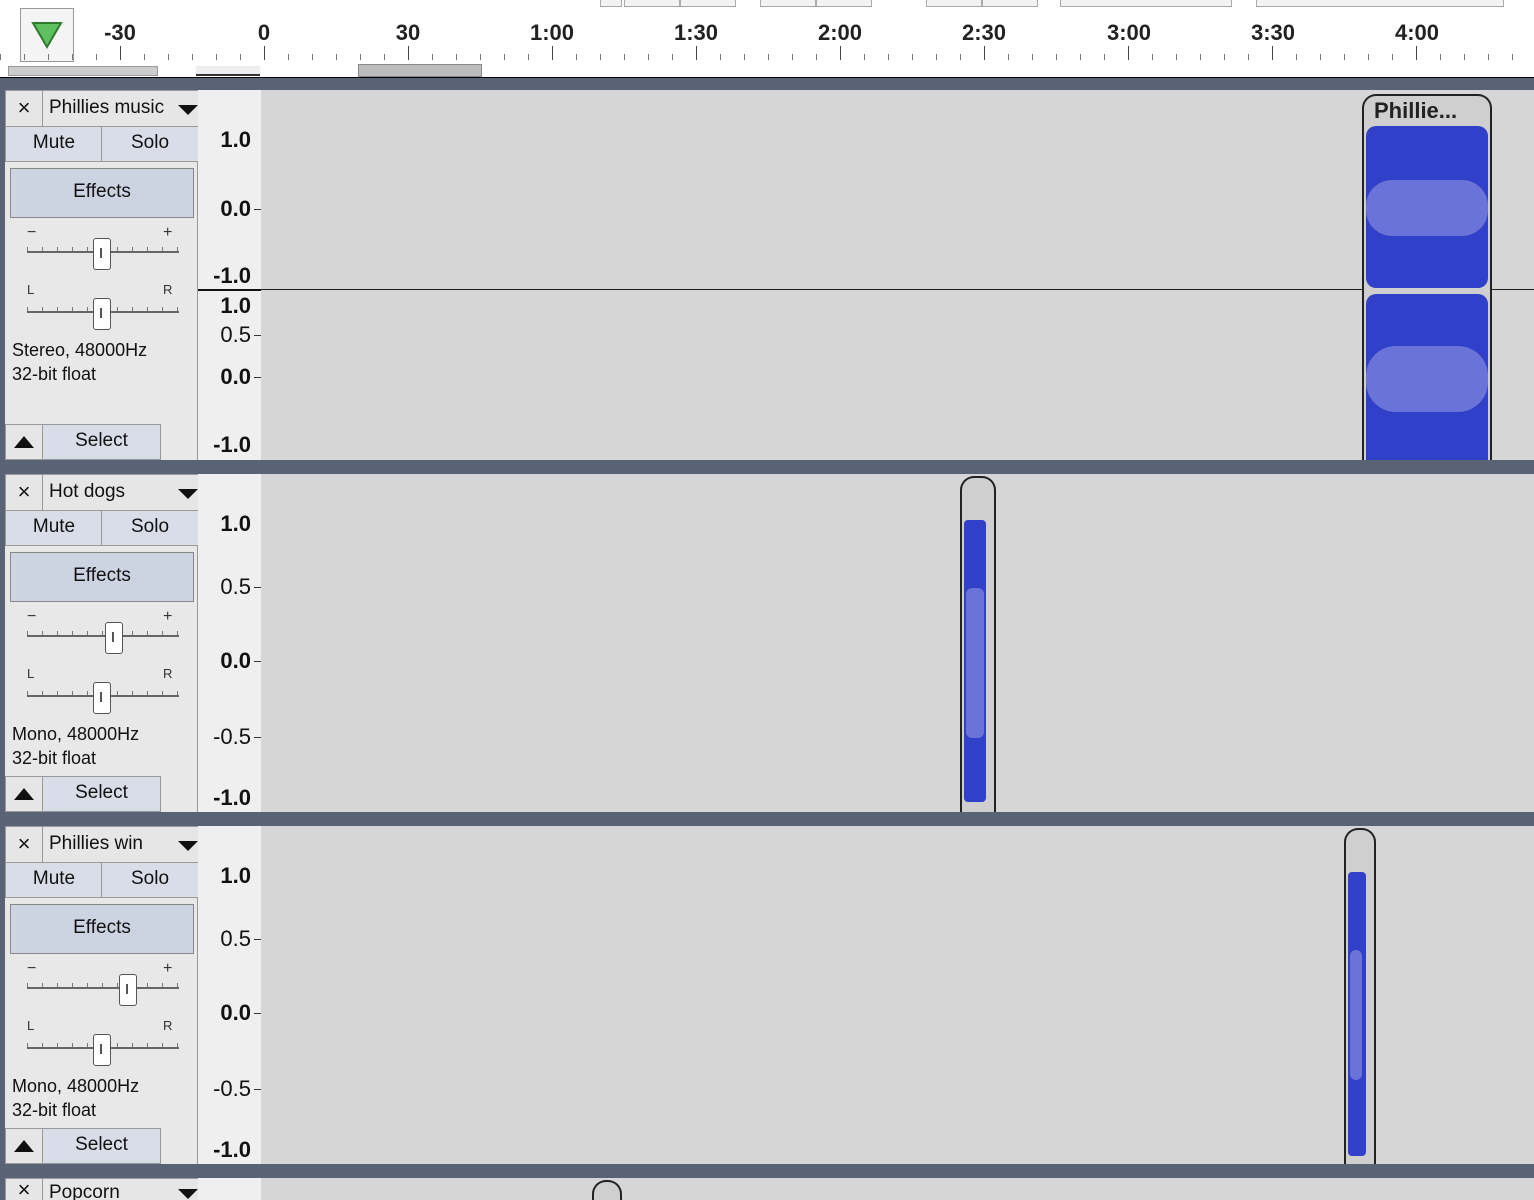  Describe the element at coordinates (168, 673) in the screenshot. I see `pan-right-label: R` at that location.